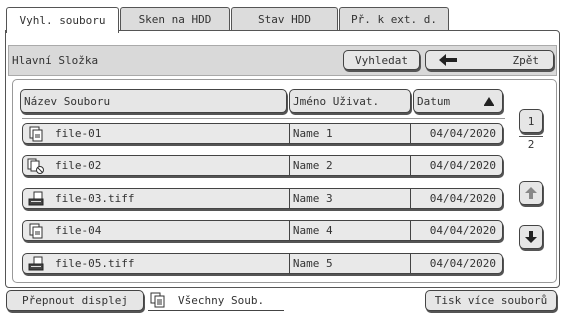  What do you see at coordinates (78, 133) in the screenshot?
I see `file-name: file-01` at bounding box center [78, 133].